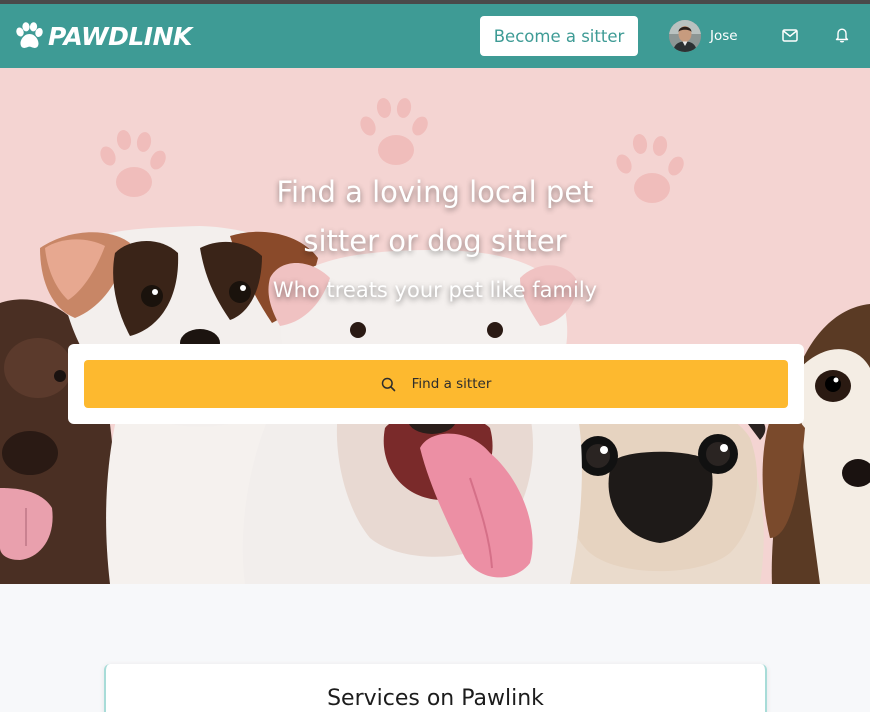 Image resolution: width=870 pixels, height=712 pixels. Describe the element at coordinates (559, 36) in the screenshot. I see `become-sitter-button: Become a sitter` at that location.